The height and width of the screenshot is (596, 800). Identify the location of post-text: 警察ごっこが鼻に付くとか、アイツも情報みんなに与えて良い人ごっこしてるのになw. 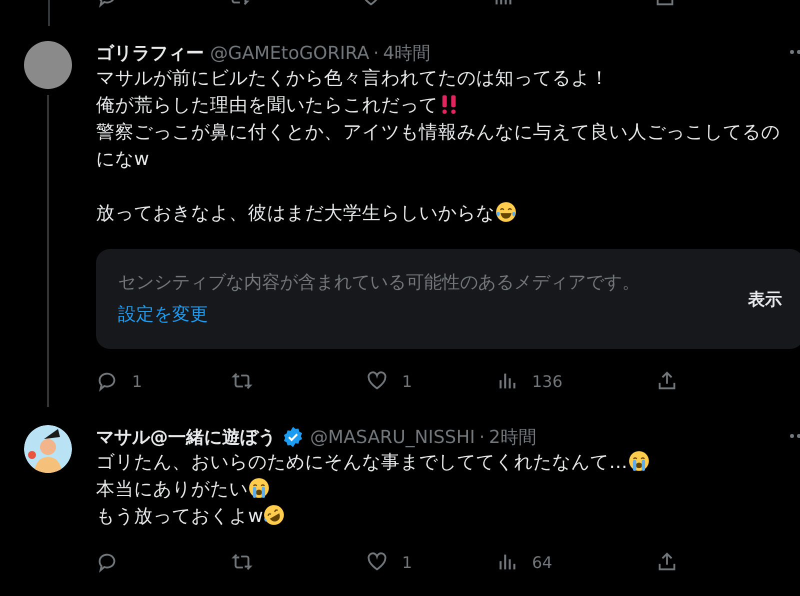
(438, 146).